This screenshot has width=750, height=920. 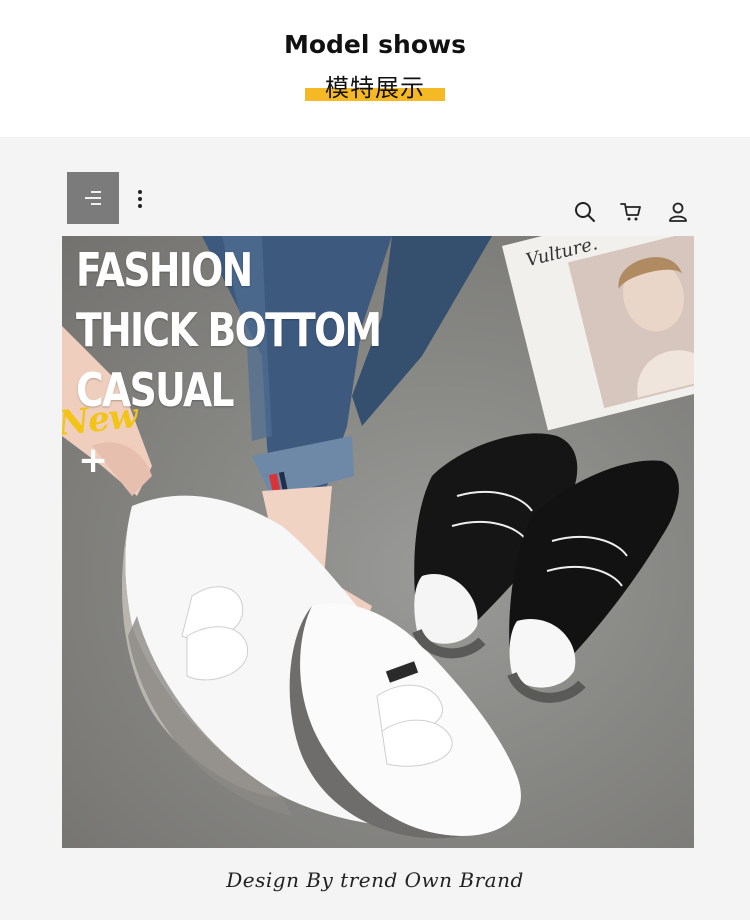 What do you see at coordinates (229, 330) in the screenshot?
I see `headline-line-2: THICK BOTTOM` at bounding box center [229, 330].